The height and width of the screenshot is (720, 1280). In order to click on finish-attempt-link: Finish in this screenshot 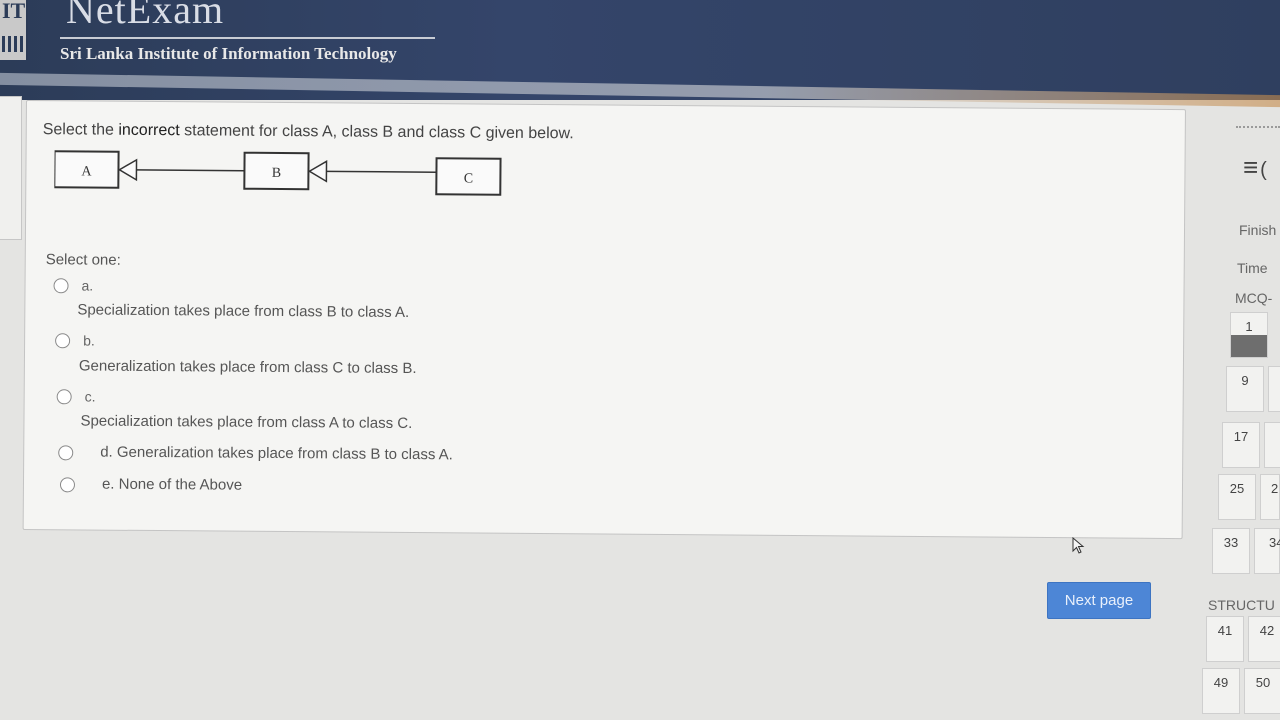, I will do `click(1257, 230)`.